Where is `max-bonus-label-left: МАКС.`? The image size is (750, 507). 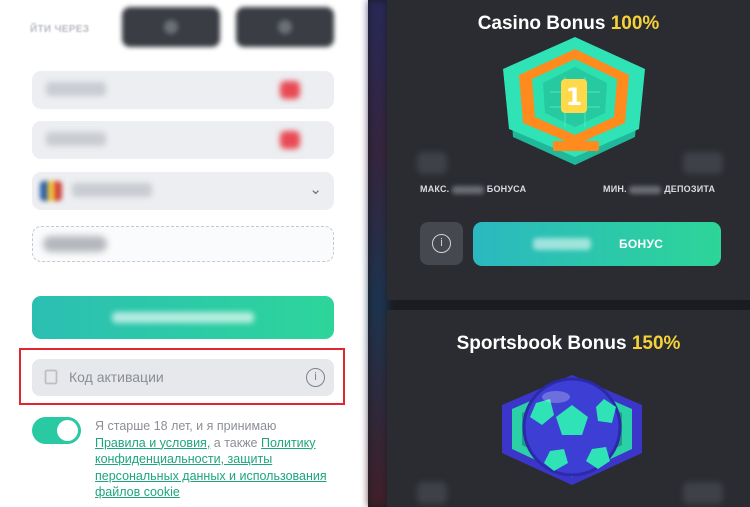
max-bonus-label-left: МАКС. is located at coordinates (435, 189).